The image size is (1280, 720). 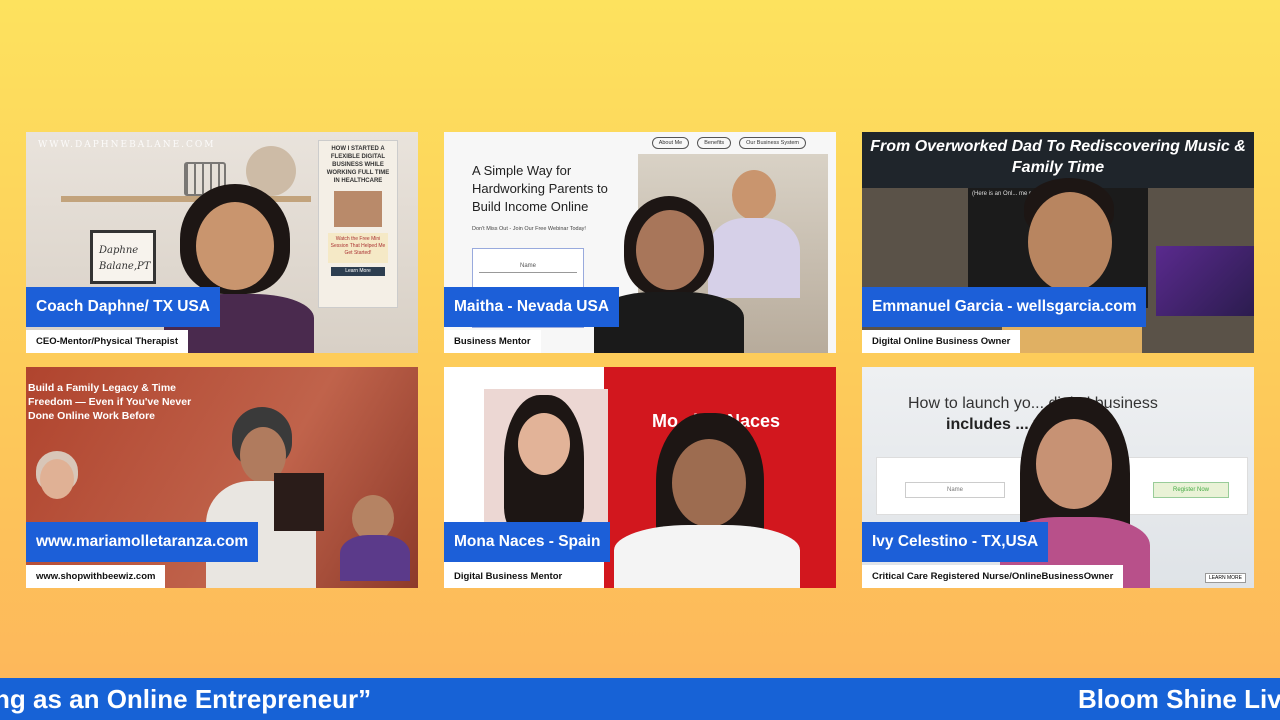 I want to click on participant-role-tag: Business Mentor, so click(x=492, y=341).